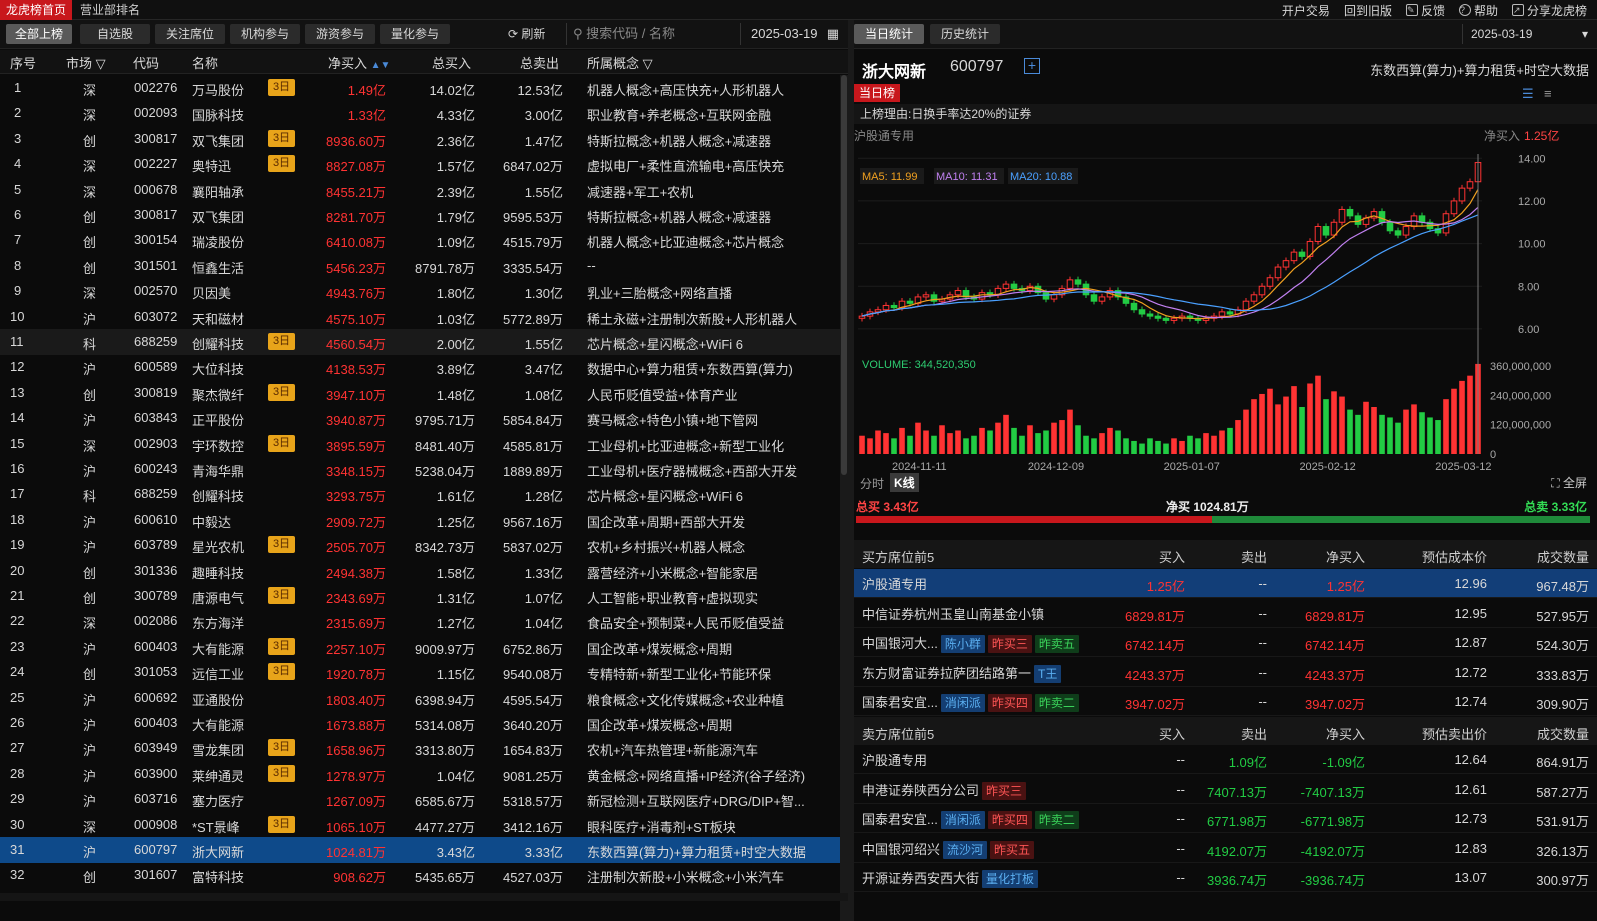  Describe the element at coordinates (1032, 66) in the screenshot. I see `add-watch-icon: +` at that location.